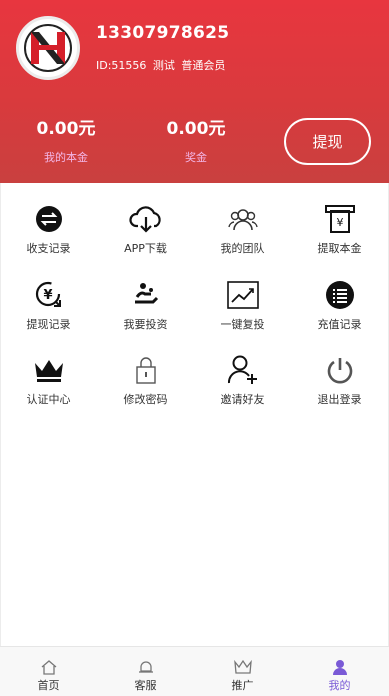 This screenshot has width=389, height=696. I want to click on crown-outline-icon, so click(242, 664).